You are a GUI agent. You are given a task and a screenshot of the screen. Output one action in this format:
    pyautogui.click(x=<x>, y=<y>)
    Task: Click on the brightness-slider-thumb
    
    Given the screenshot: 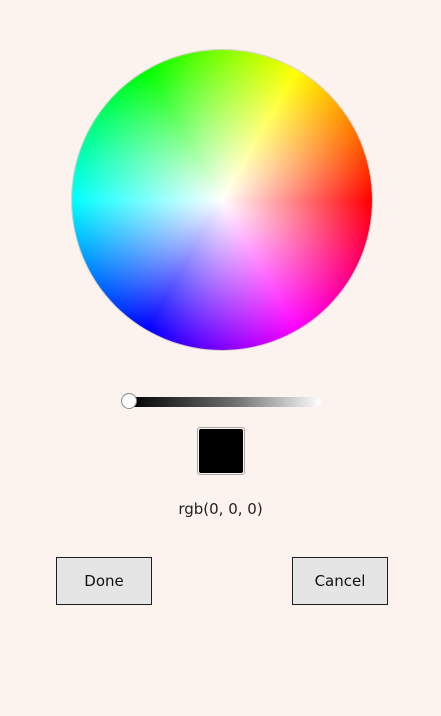 What is the action you would take?
    pyautogui.click(x=129, y=401)
    